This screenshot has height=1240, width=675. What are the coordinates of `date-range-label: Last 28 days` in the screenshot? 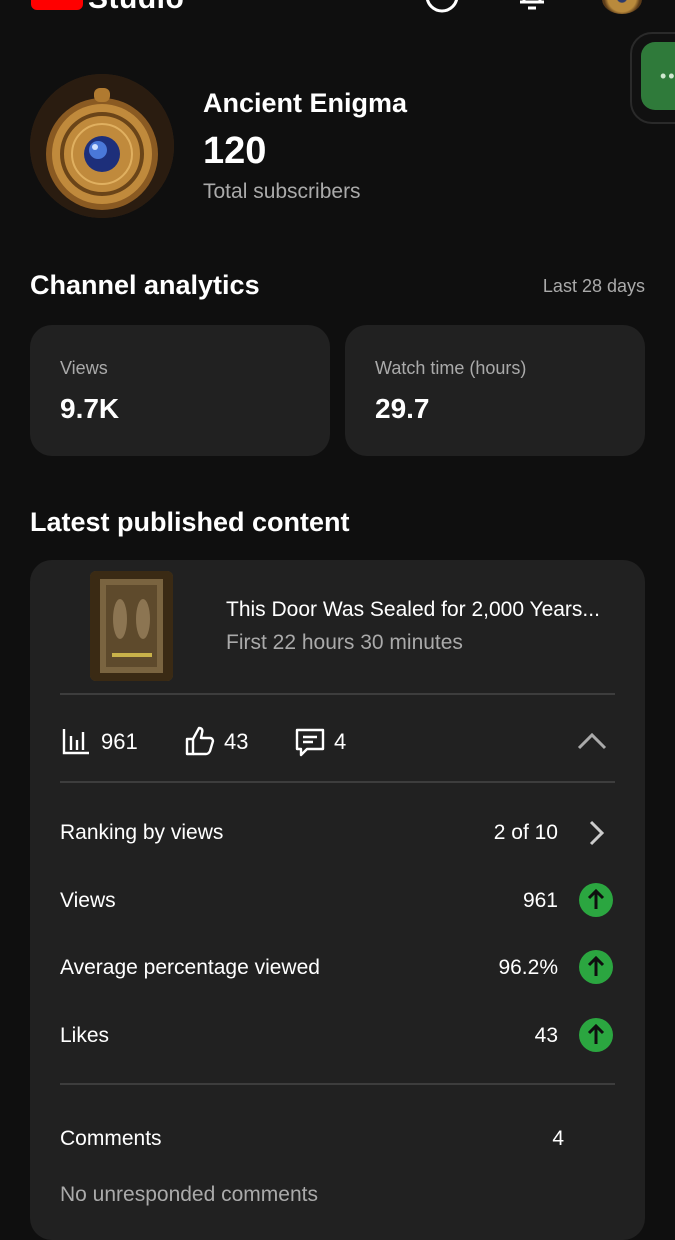 It's located at (593, 286).